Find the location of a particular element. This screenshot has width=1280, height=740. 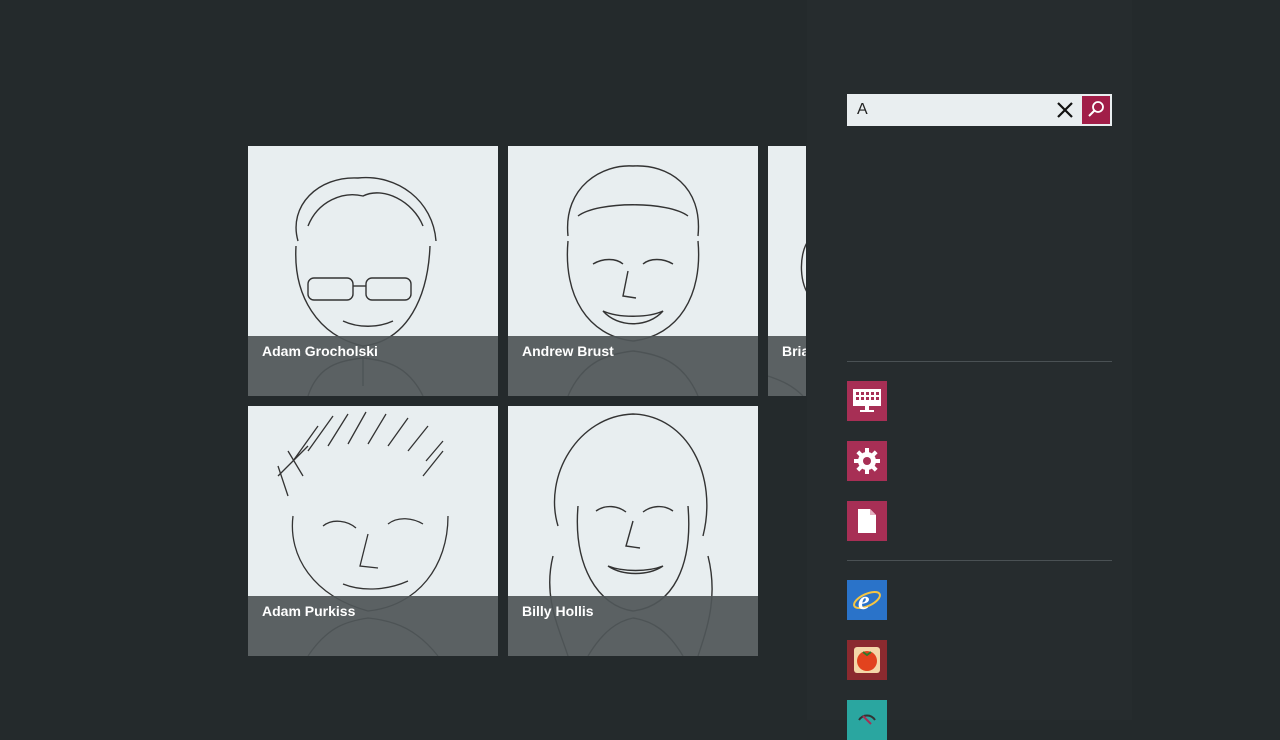

person-tile: Andrew Brust is located at coordinates (633, 271).